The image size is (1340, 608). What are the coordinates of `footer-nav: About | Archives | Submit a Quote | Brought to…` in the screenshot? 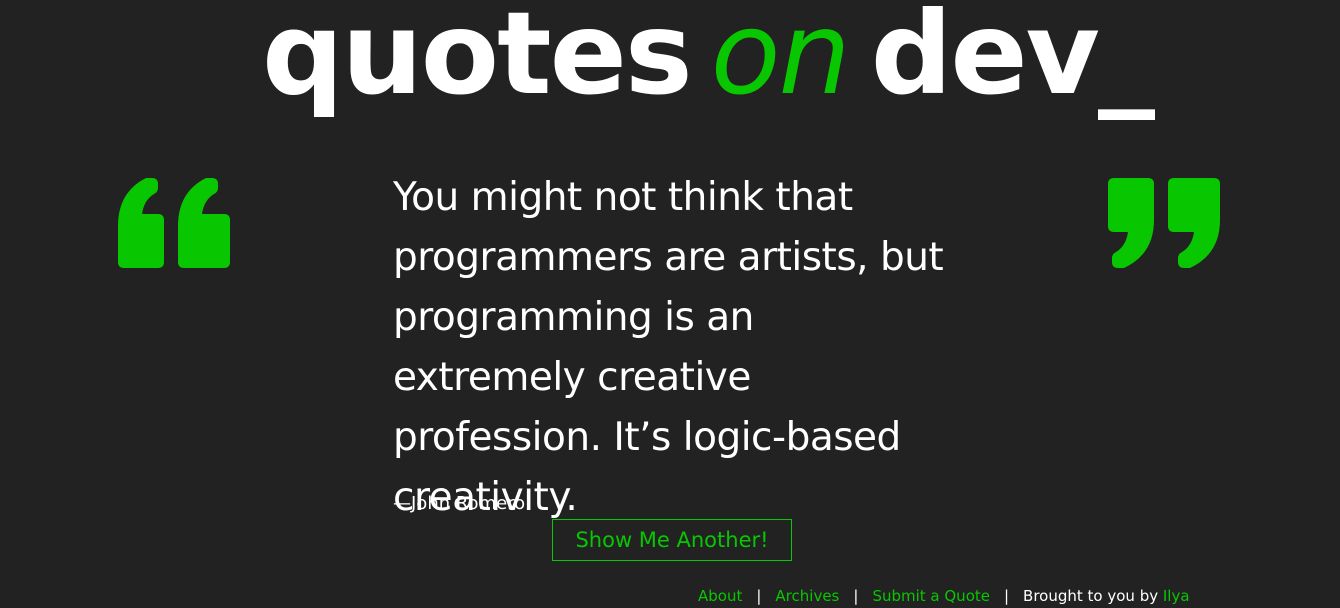 It's located at (944, 596).